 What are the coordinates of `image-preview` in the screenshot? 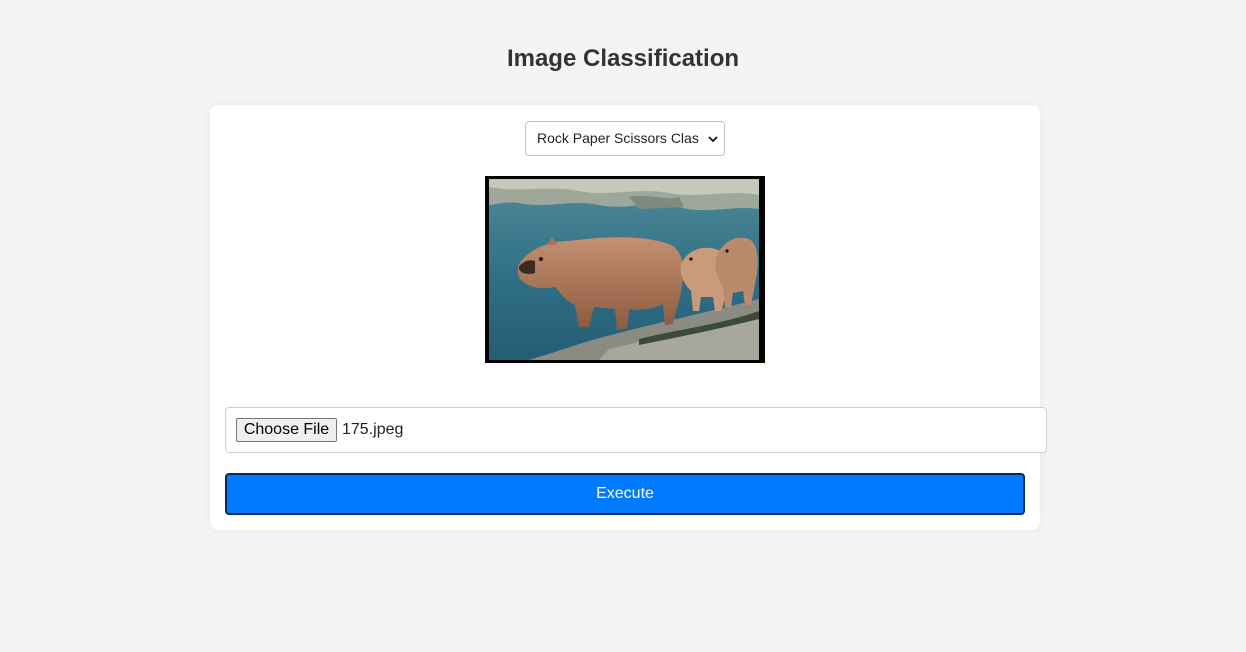 It's located at (625, 269).